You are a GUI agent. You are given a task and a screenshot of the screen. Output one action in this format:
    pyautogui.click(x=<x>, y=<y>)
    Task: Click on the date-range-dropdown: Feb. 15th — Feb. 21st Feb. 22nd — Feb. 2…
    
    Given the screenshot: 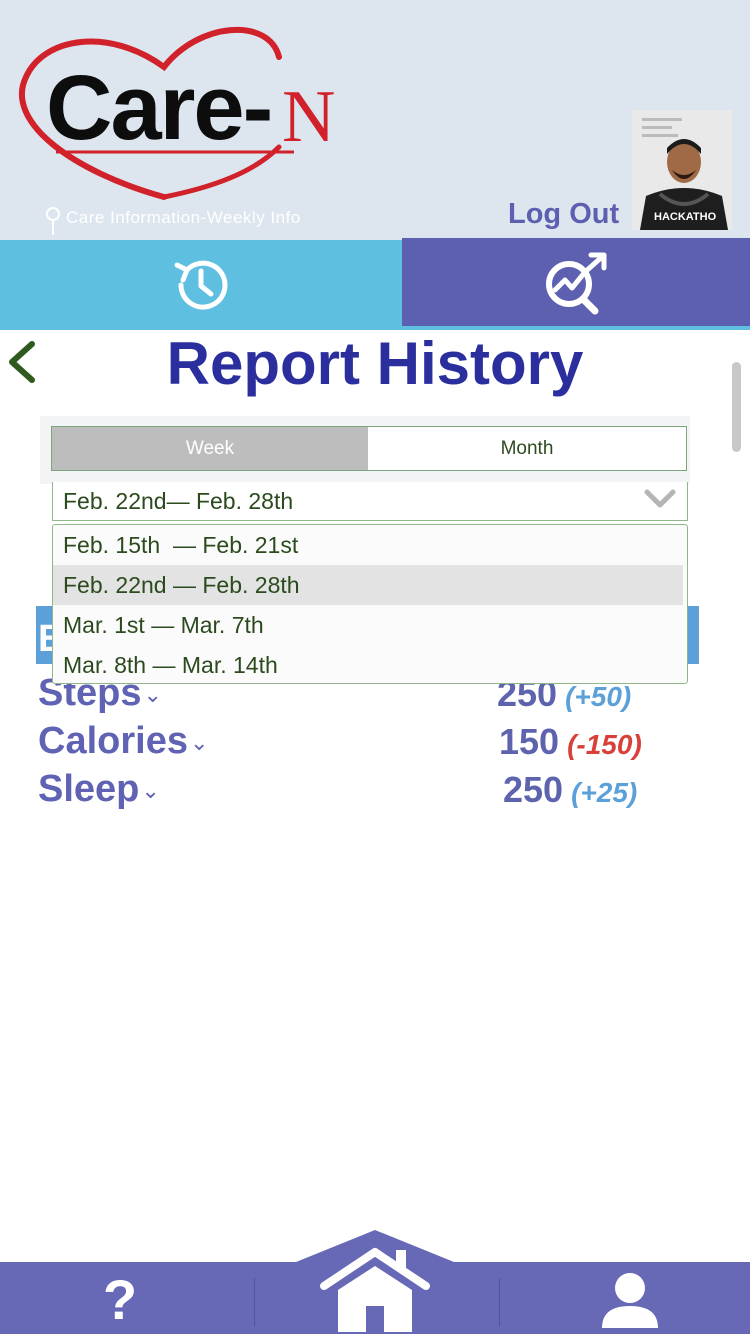 What is the action you would take?
    pyautogui.click(x=370, y=604)
    